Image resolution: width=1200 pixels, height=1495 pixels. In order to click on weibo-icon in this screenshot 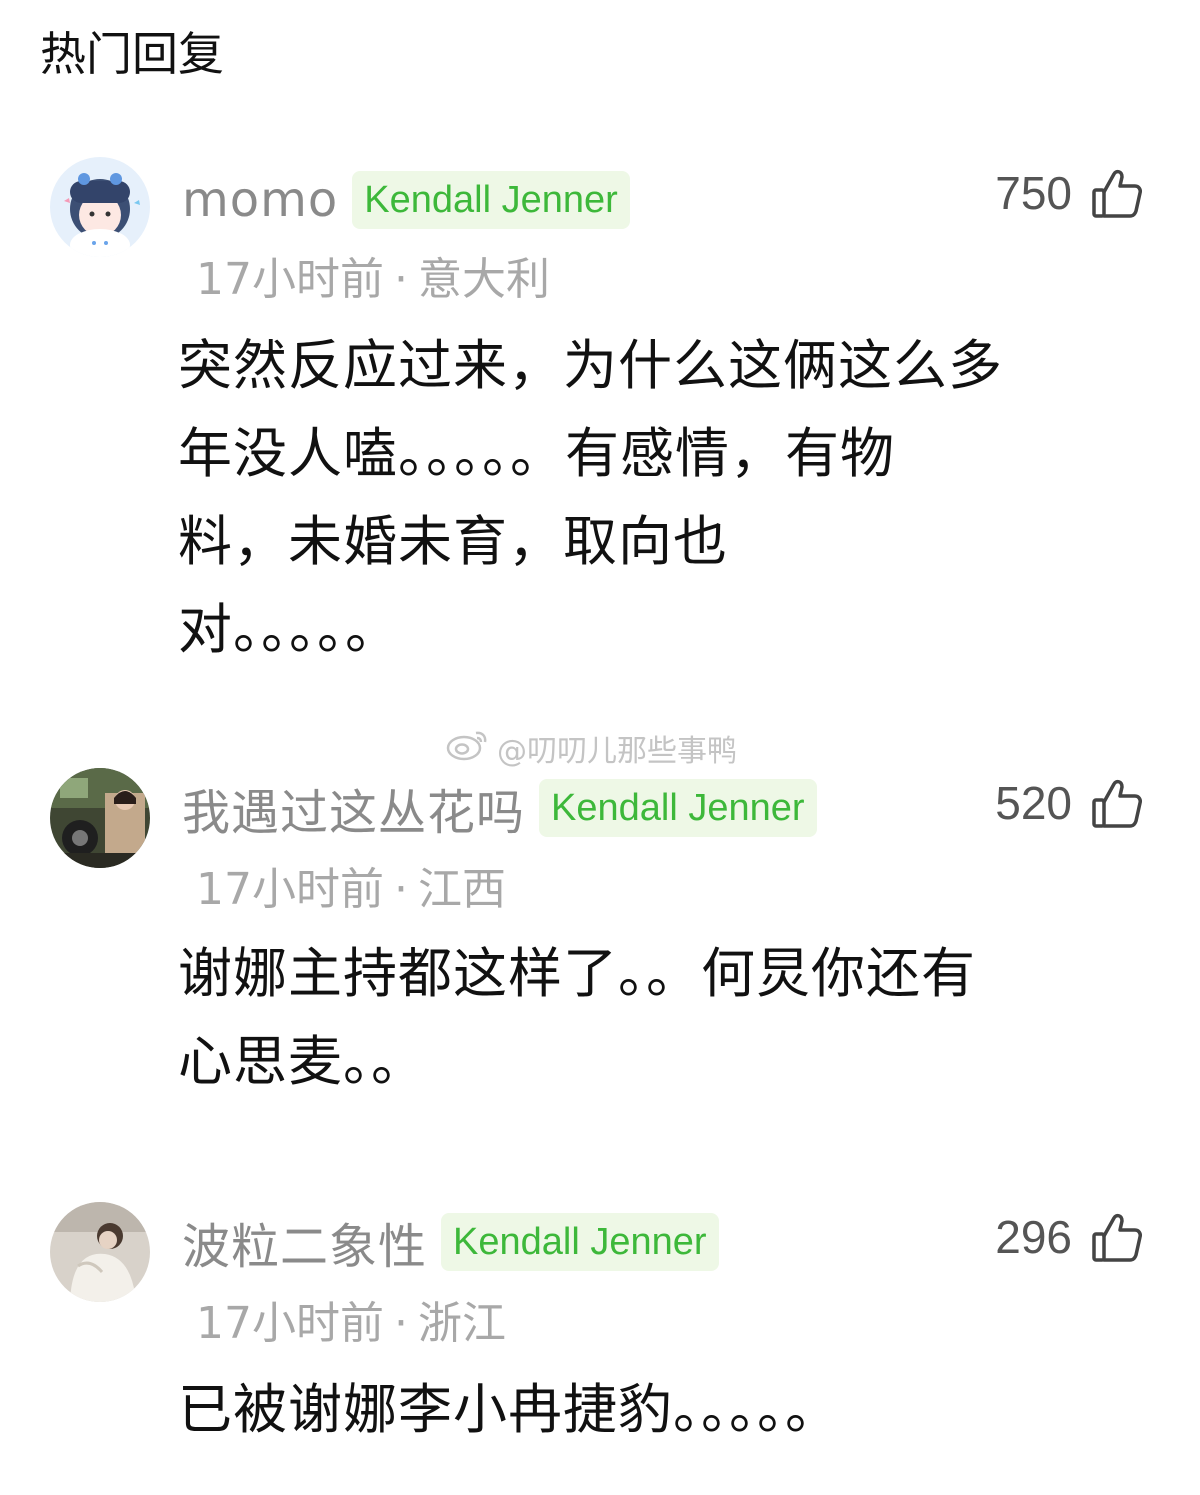, I will do `click(471, 748)`.